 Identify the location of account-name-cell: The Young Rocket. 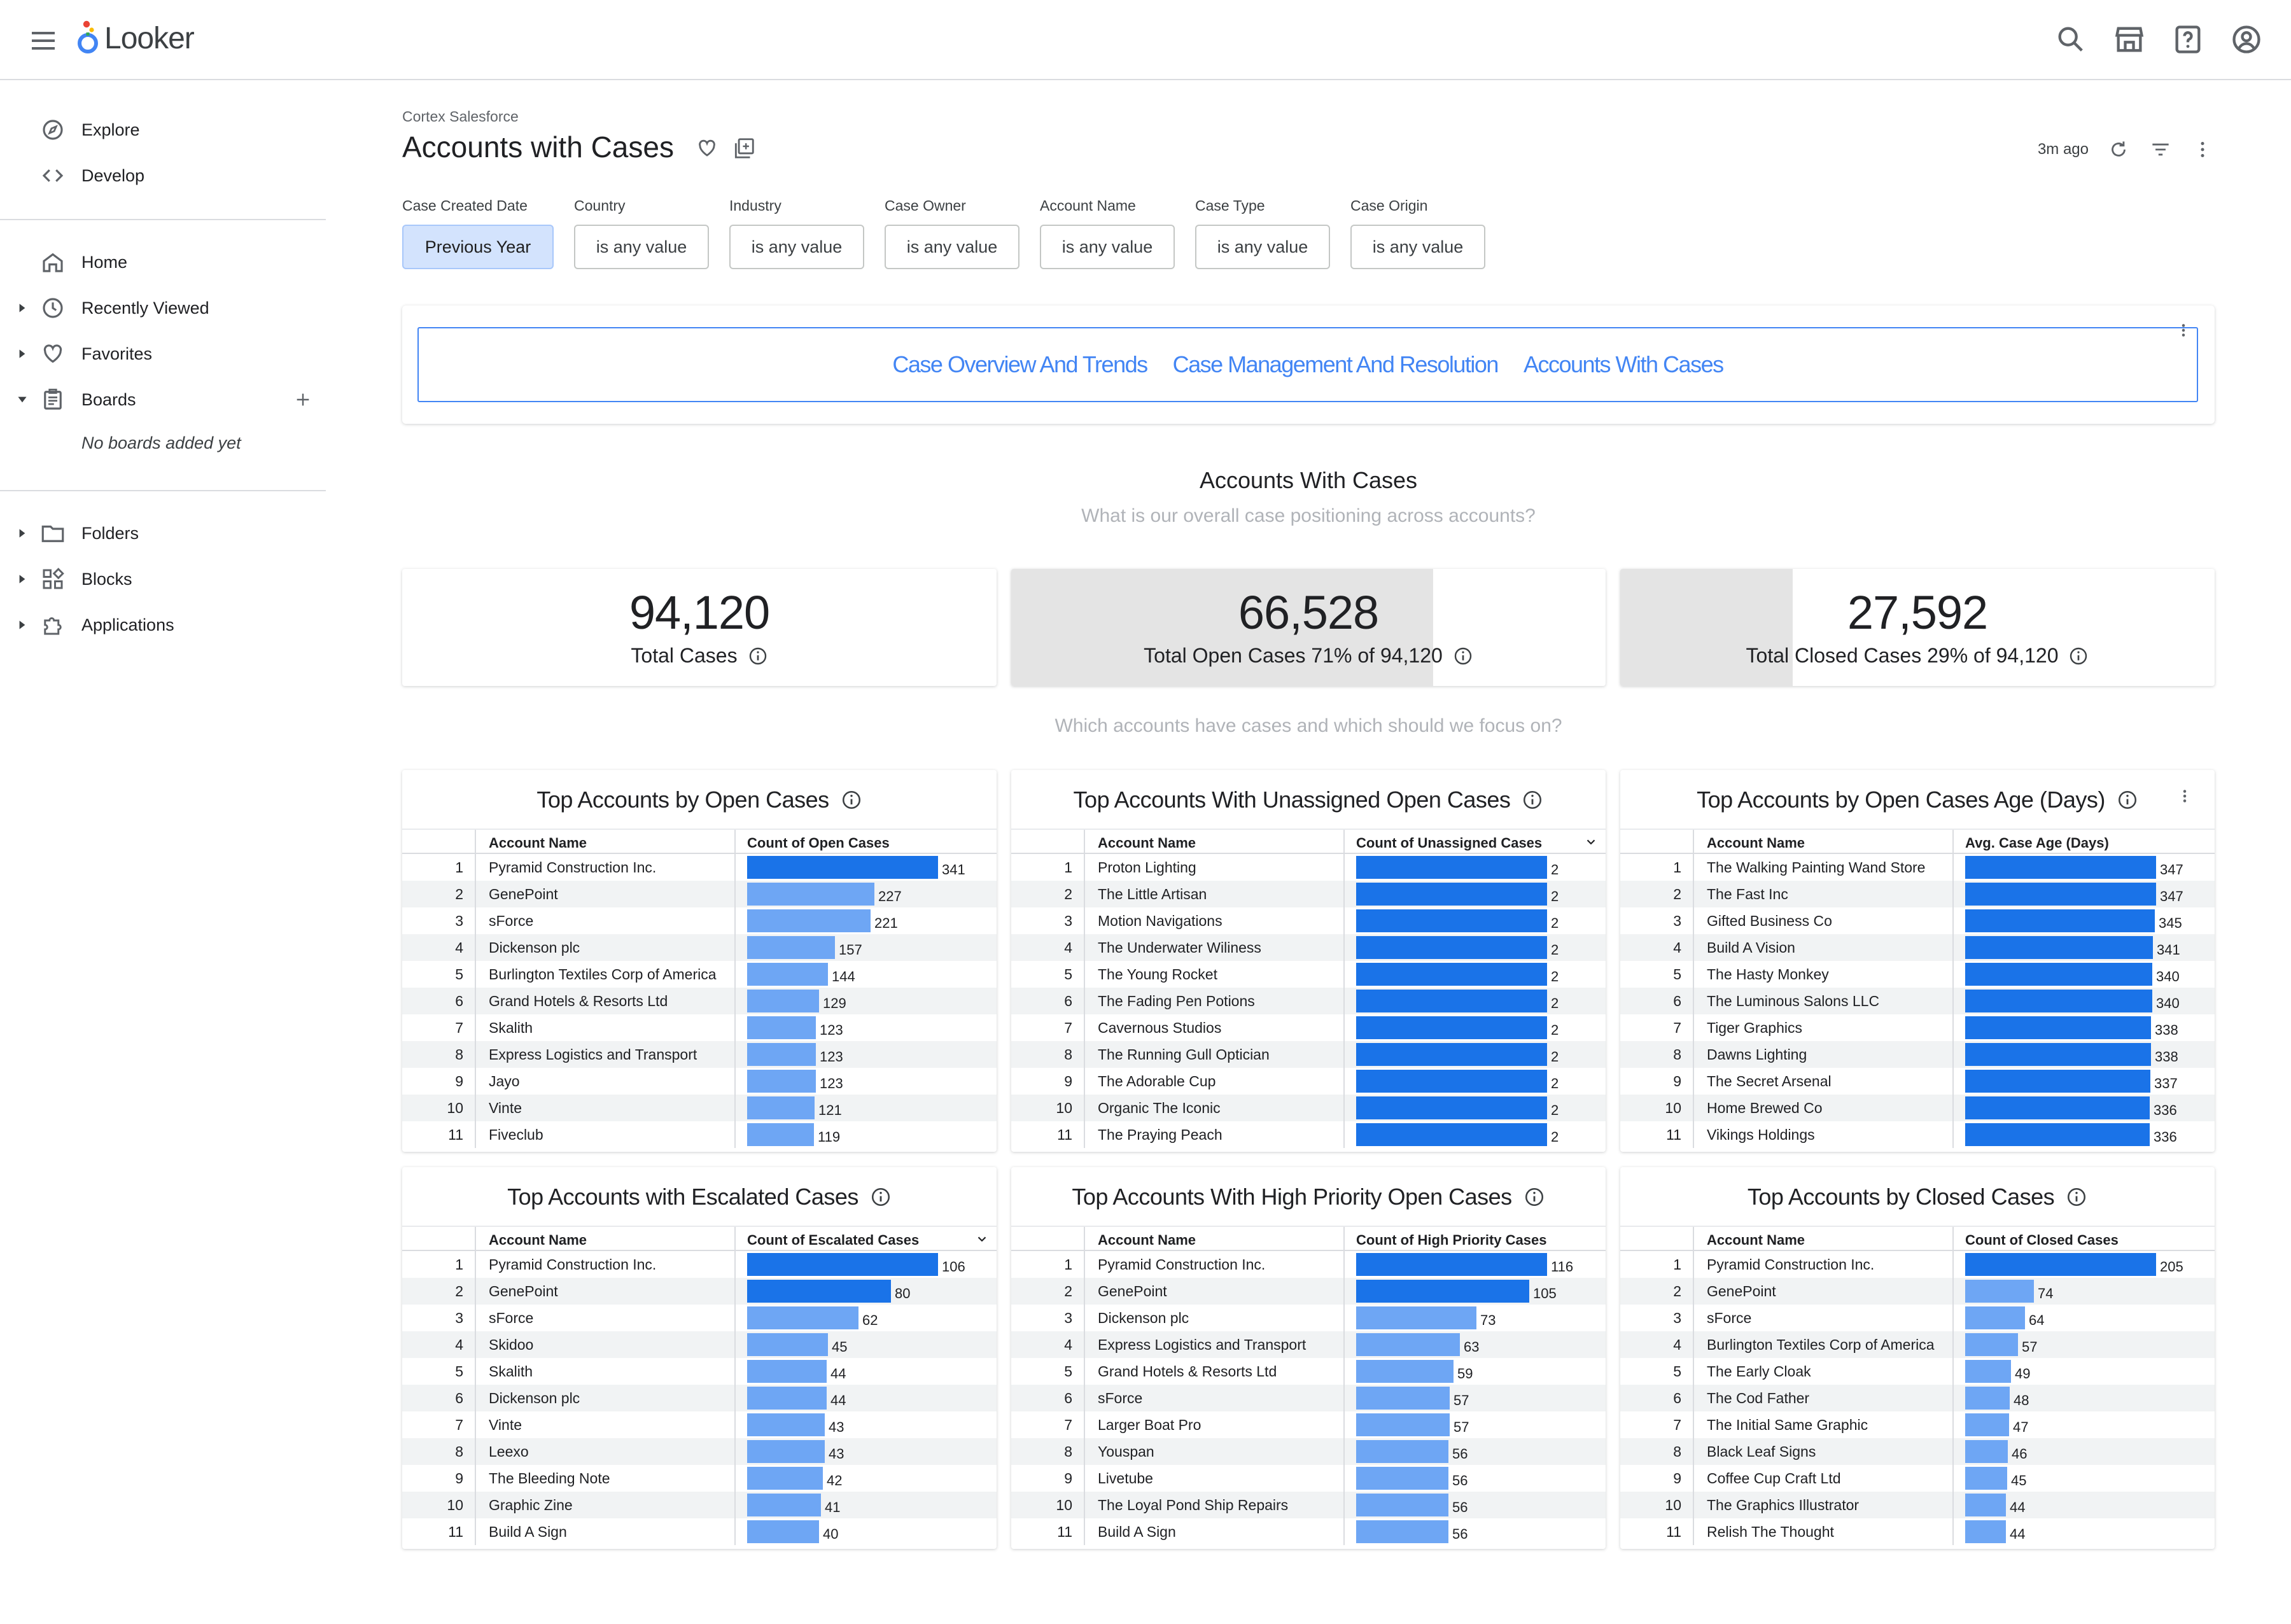
(1215, 974).